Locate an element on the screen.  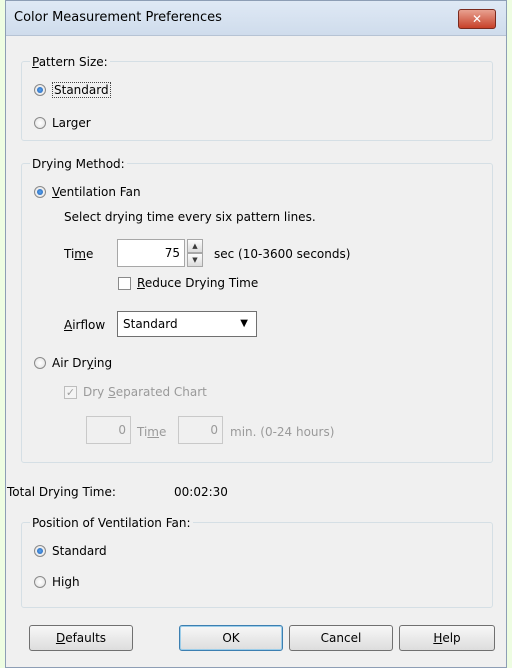
air-time-label: Time is located at coordinates (152, 432).